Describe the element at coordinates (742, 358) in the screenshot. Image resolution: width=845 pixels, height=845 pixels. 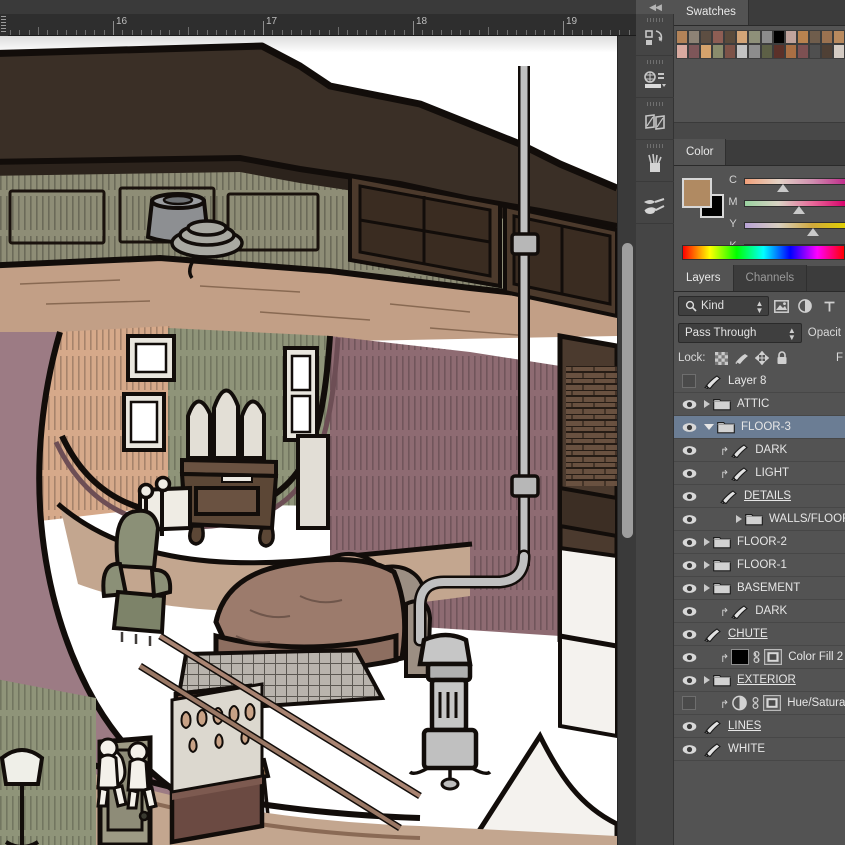
I see `lock-image-pixels-icon` at that location.